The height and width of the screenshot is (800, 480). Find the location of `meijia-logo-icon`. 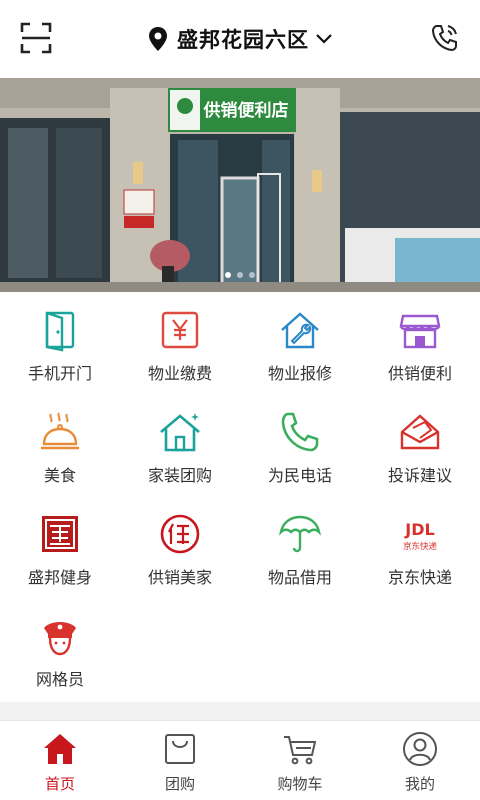

meijia-logo-icon is located at coordinates (180, 534).